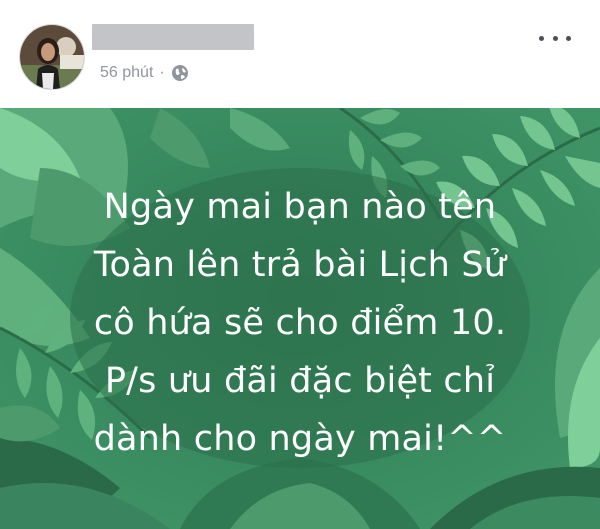  Describe the element at coordinates (300, 381) in the screenshot. I see `caption-line: P/s ưu đãi đặc biệt chỉ` at that location.